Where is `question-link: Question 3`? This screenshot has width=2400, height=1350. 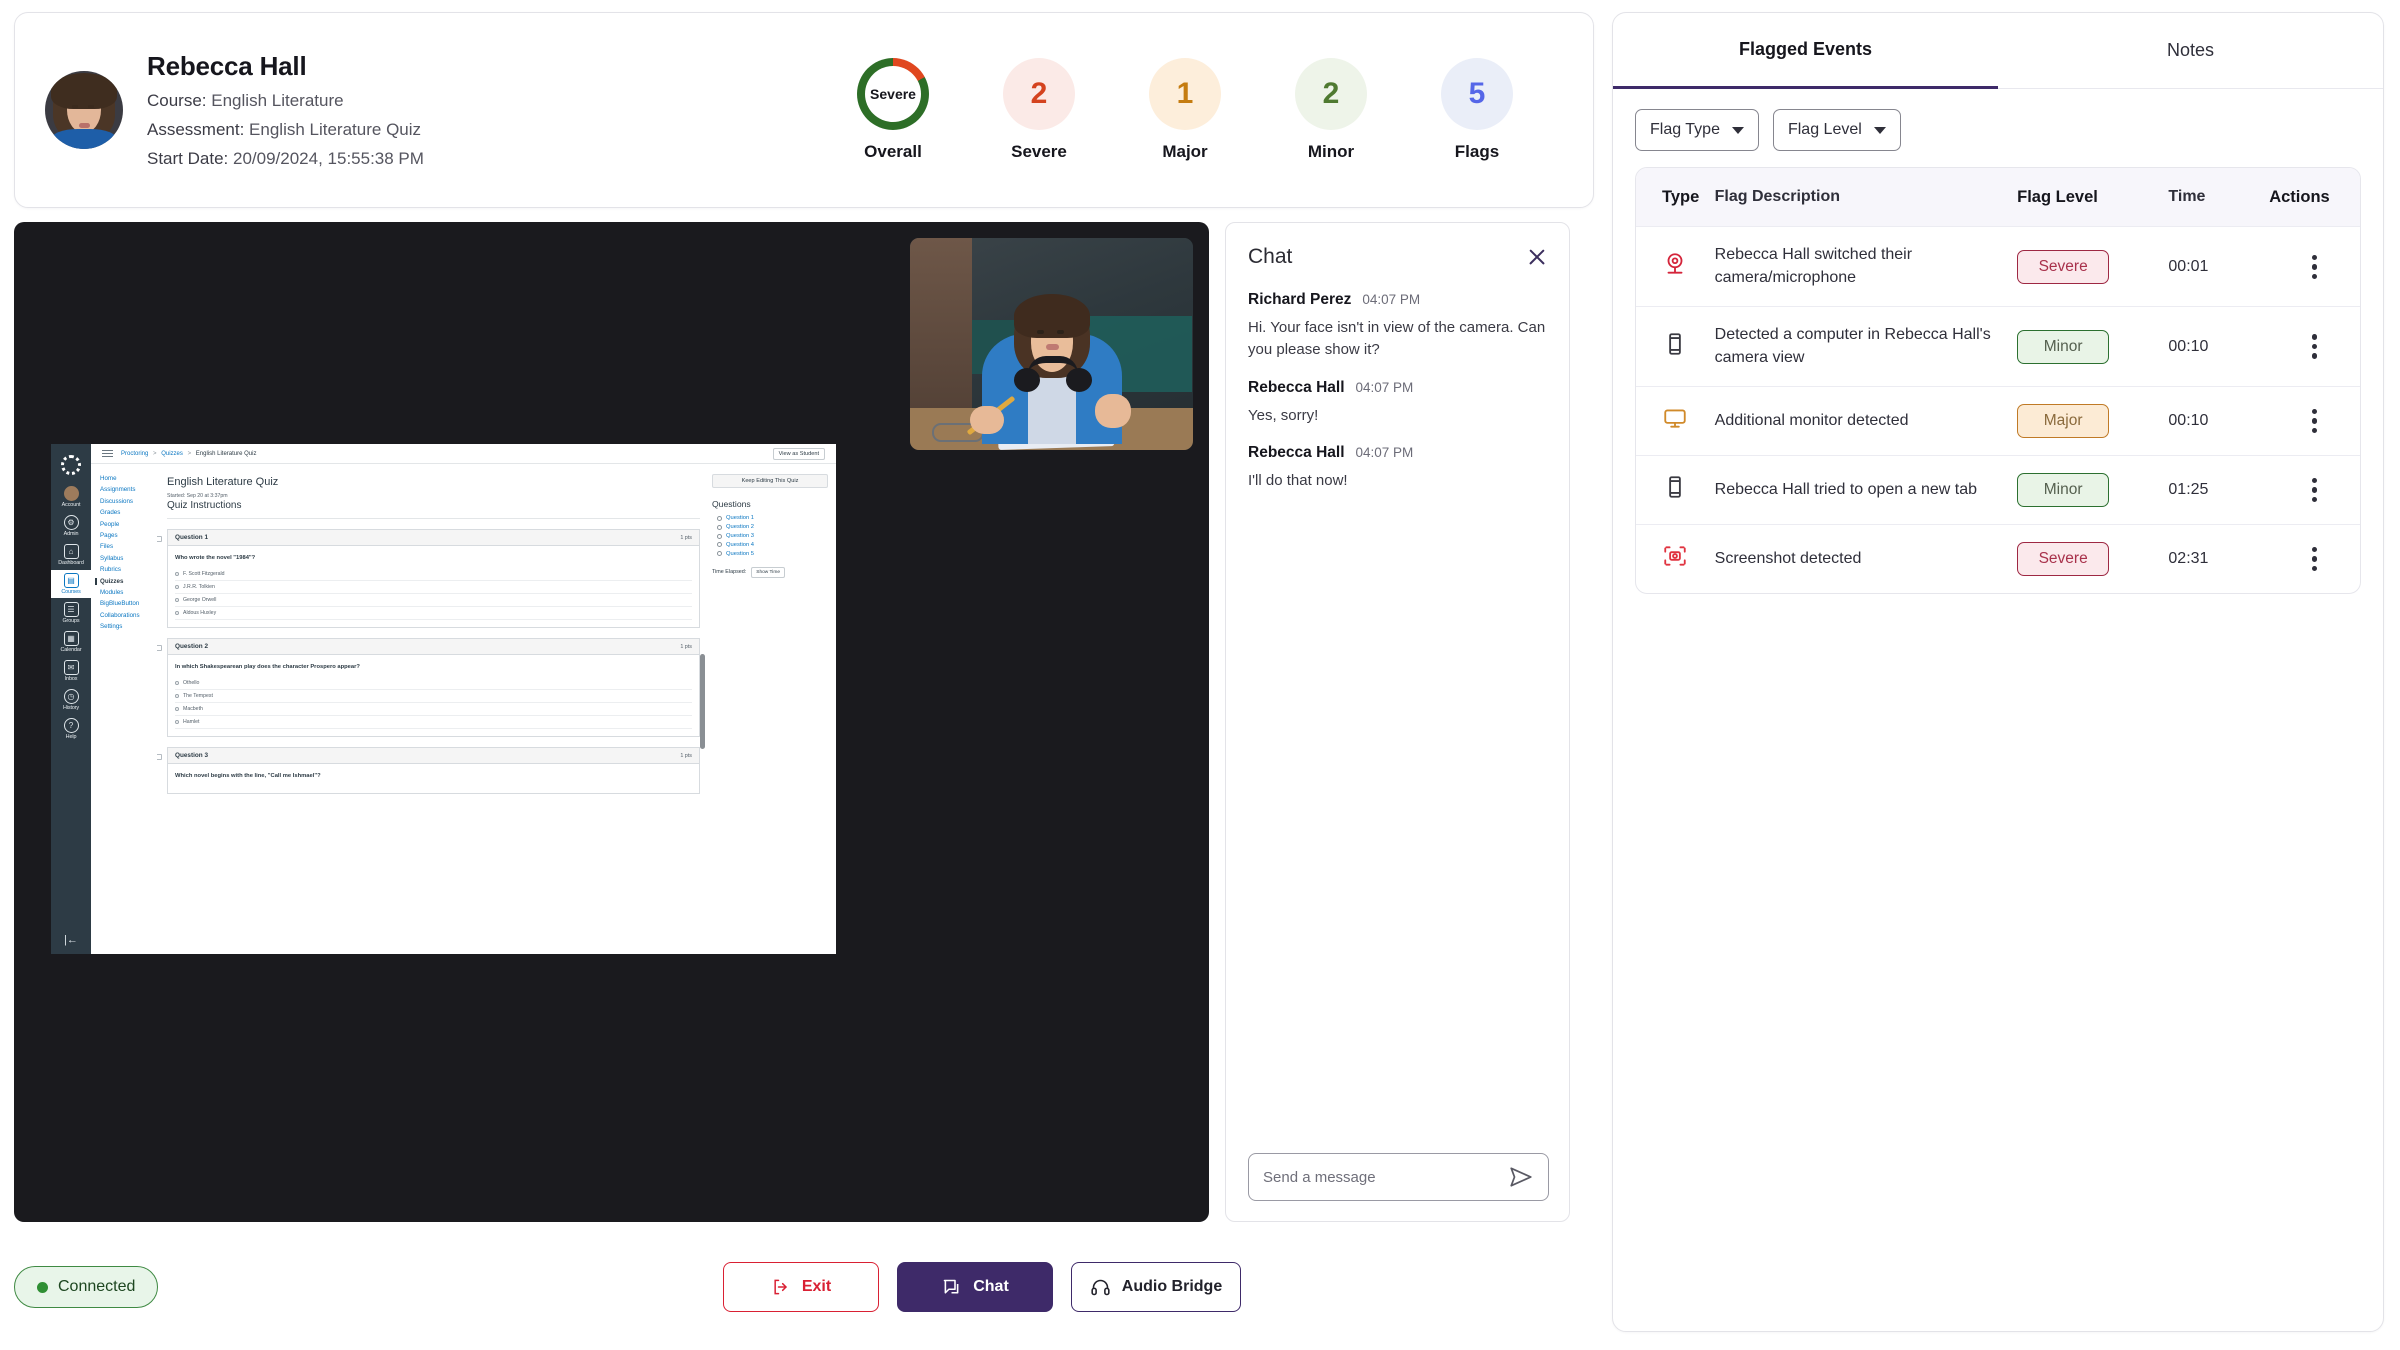
question-link: Question 3 is located at coordinates (770, 536).